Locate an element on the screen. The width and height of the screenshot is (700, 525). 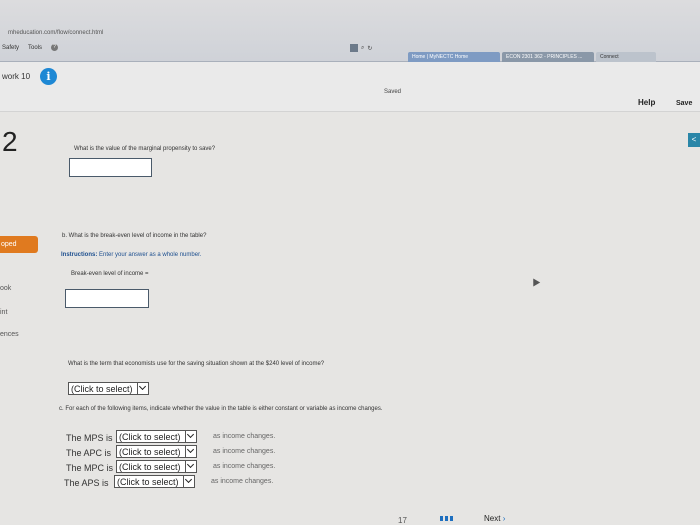
next-label: Next is located at coordinates (492, 518).